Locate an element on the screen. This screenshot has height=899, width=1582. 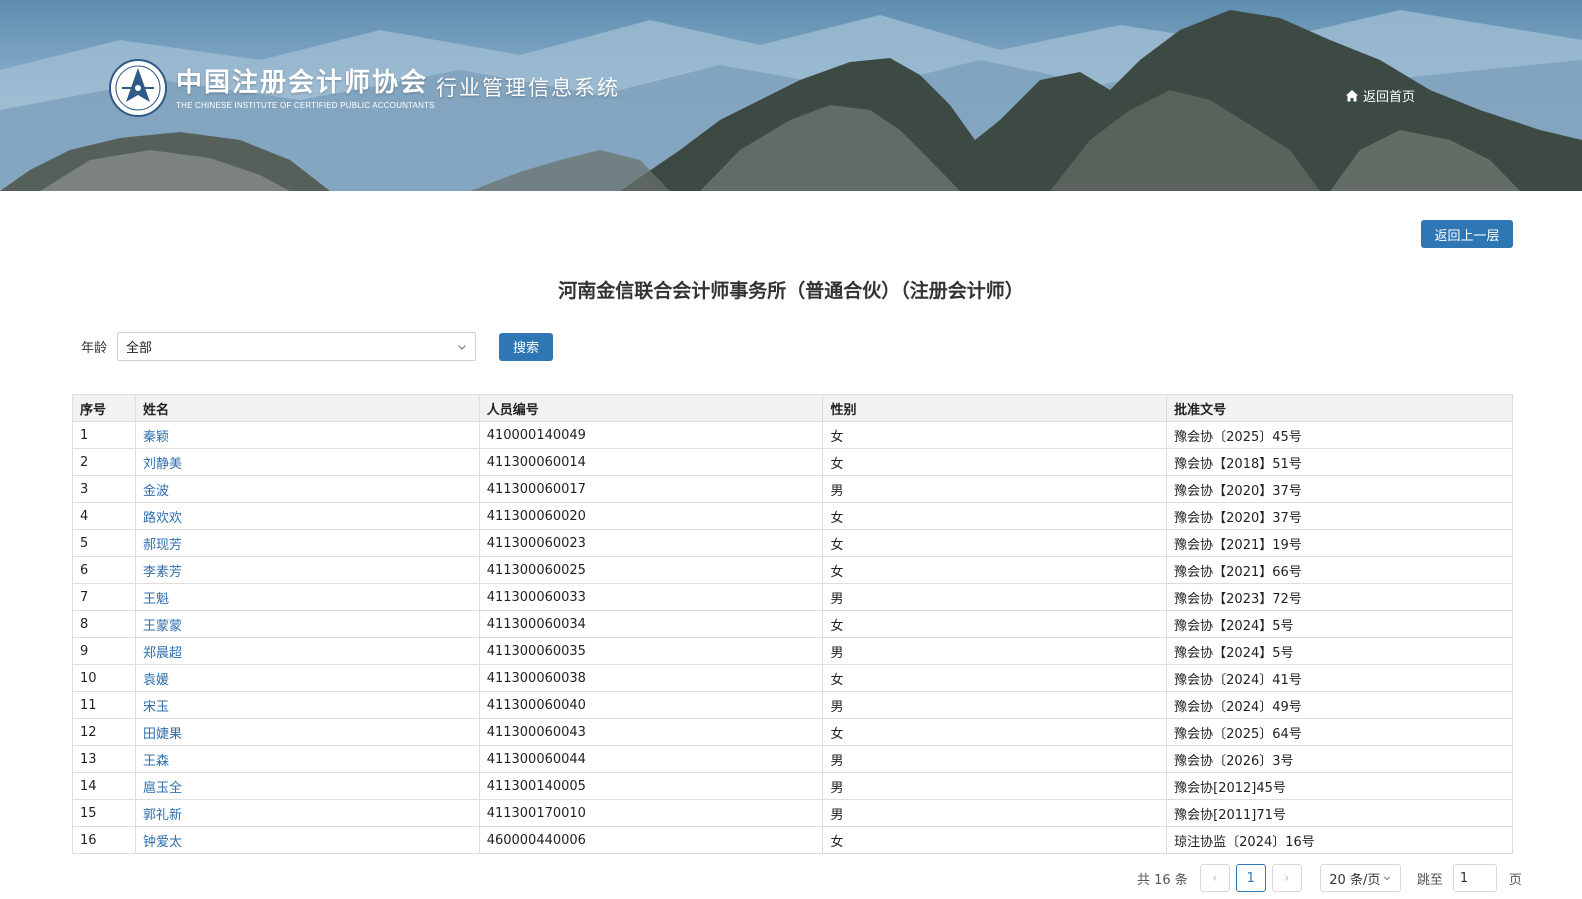
person-id-cell: 411300060033 is located at coordinates (651, 597).